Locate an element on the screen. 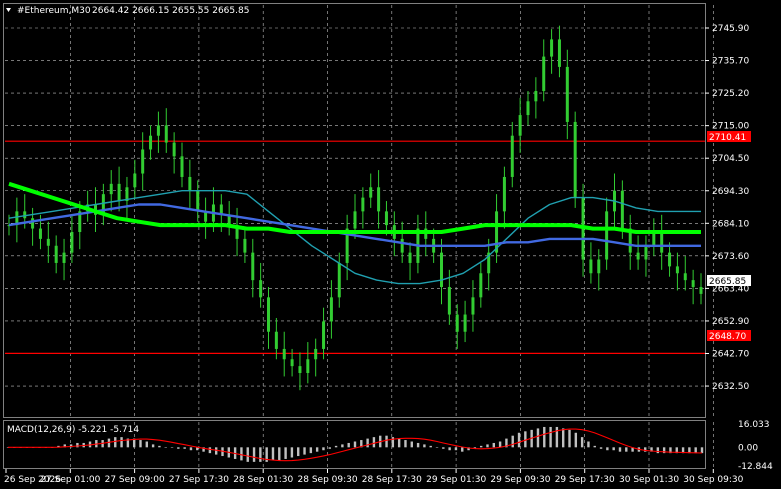 The image size is (781, 489). time-tick-label: 30 Sep 09:30 is located at coordinates (713, 480).